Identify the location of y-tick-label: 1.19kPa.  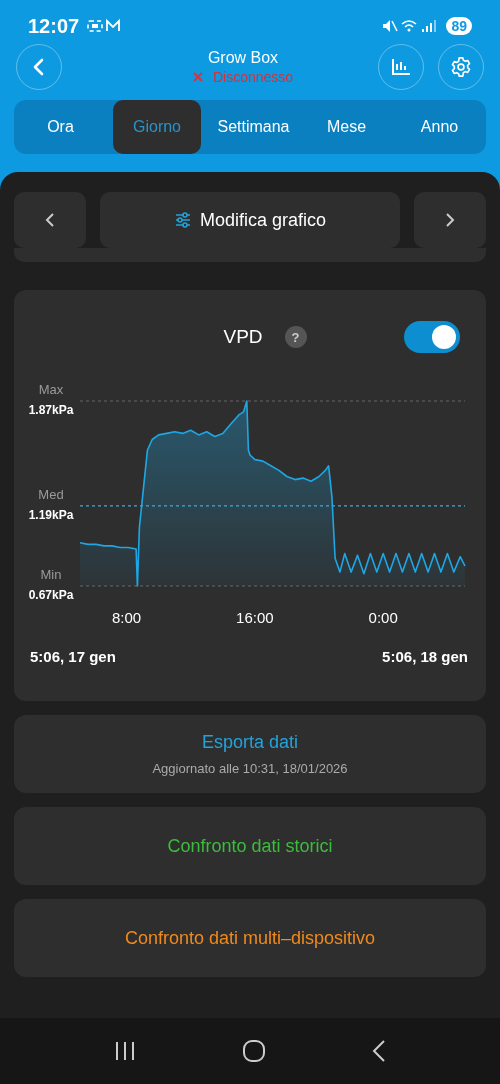
(51, 514).